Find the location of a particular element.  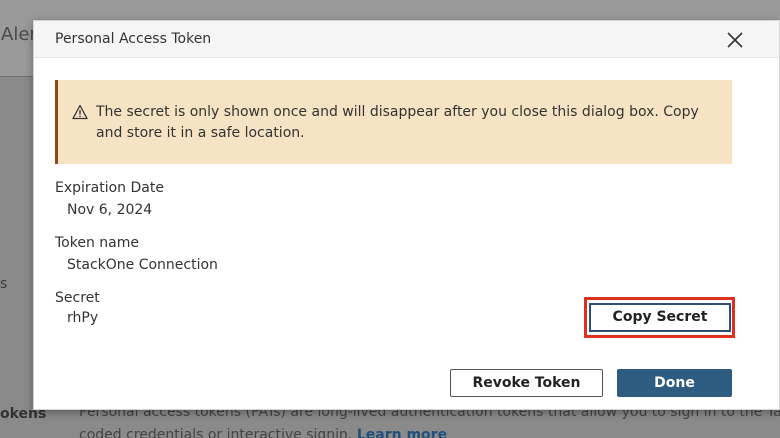

background-description-prefix: coded credentials or interactive signin. is located at coordinates (216, 432).